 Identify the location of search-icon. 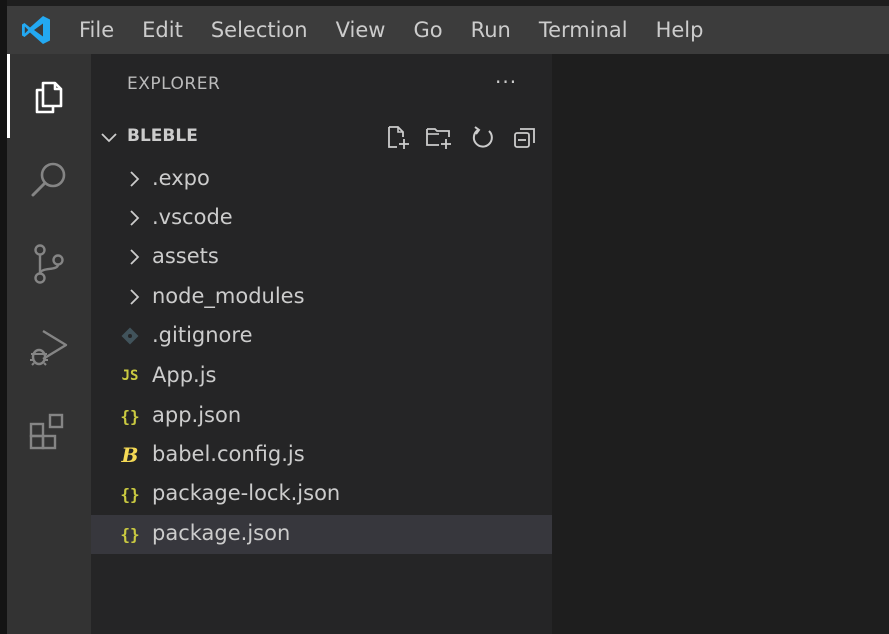
(48, 179).